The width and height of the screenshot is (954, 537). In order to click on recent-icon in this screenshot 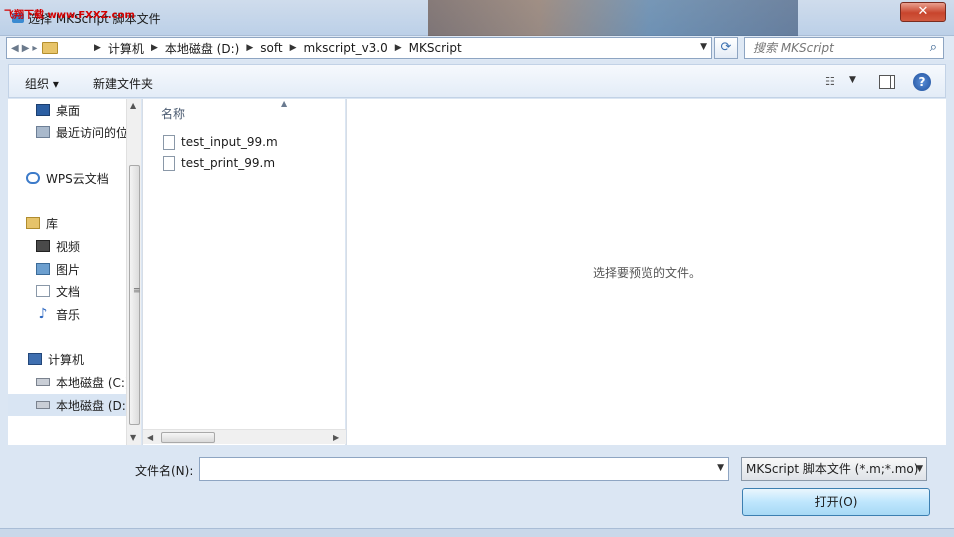, I will do `click(43, 132)`.